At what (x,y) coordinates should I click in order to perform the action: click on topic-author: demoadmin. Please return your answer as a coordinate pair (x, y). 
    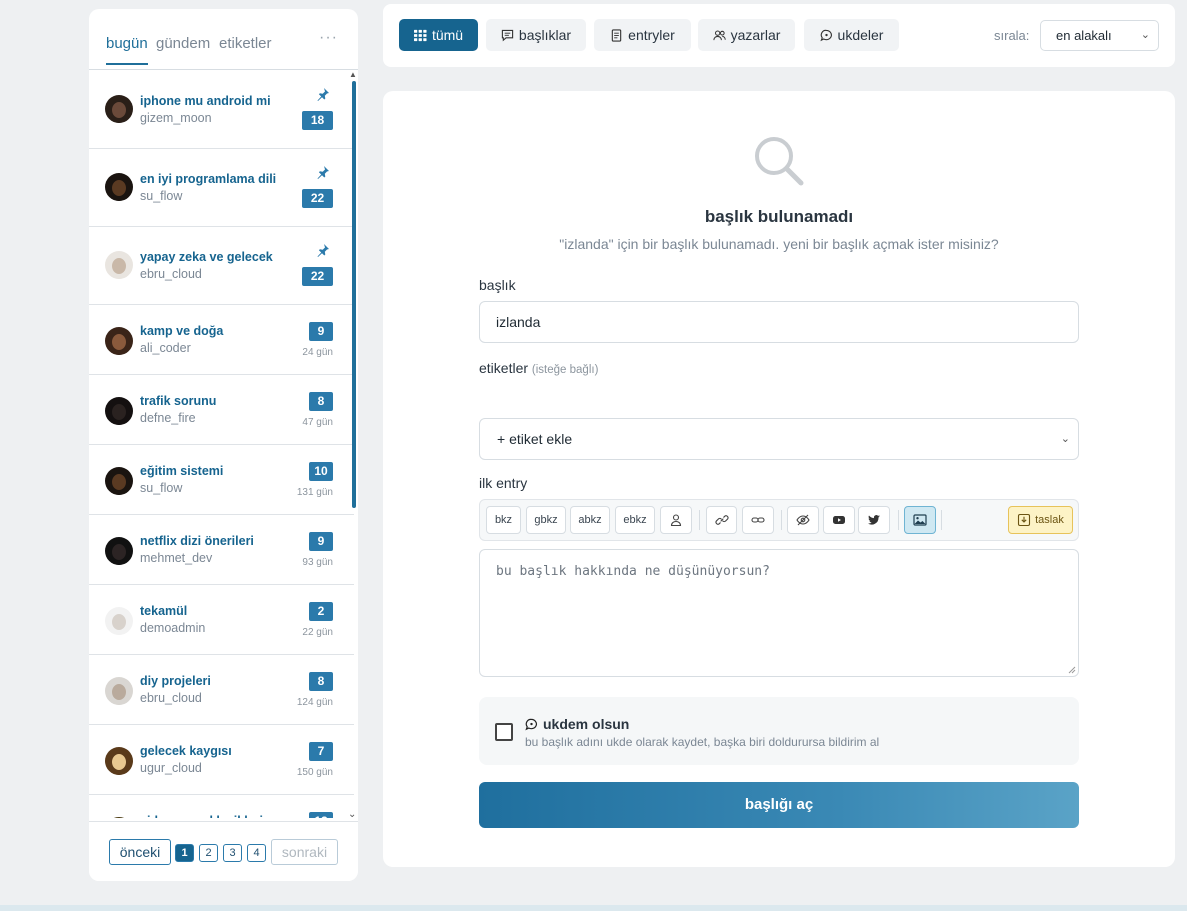
    Looking at the image, I should click on (172, 628).